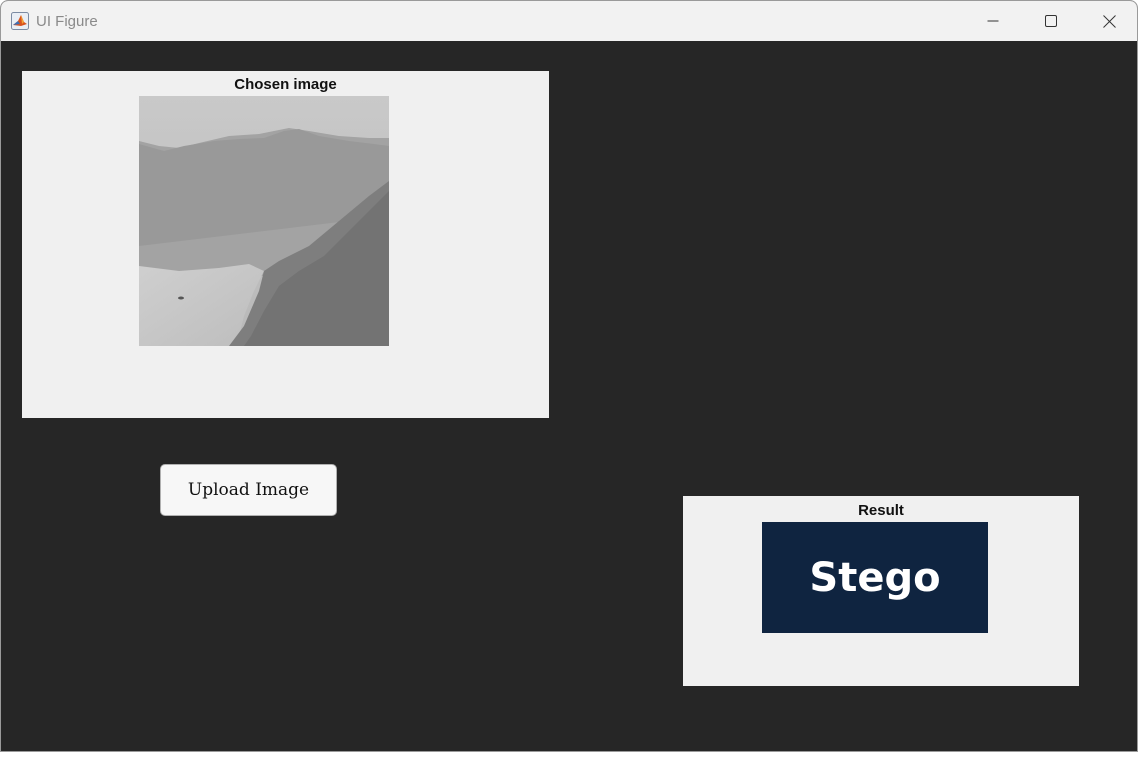 Image resolution: width=1138 pixels, height=758 pixels. Describe the element at coordinates (881, 510) in the screenshot. I see `result-title: Result` at that location.